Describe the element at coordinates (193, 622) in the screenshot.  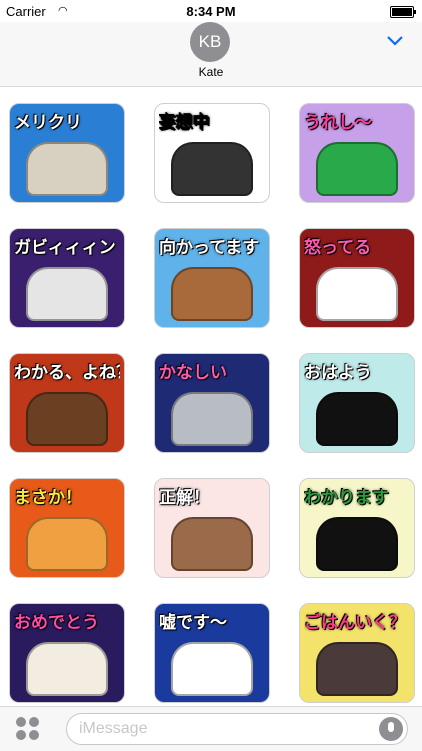
I see `sticker-label: 嘘です～` at that location.